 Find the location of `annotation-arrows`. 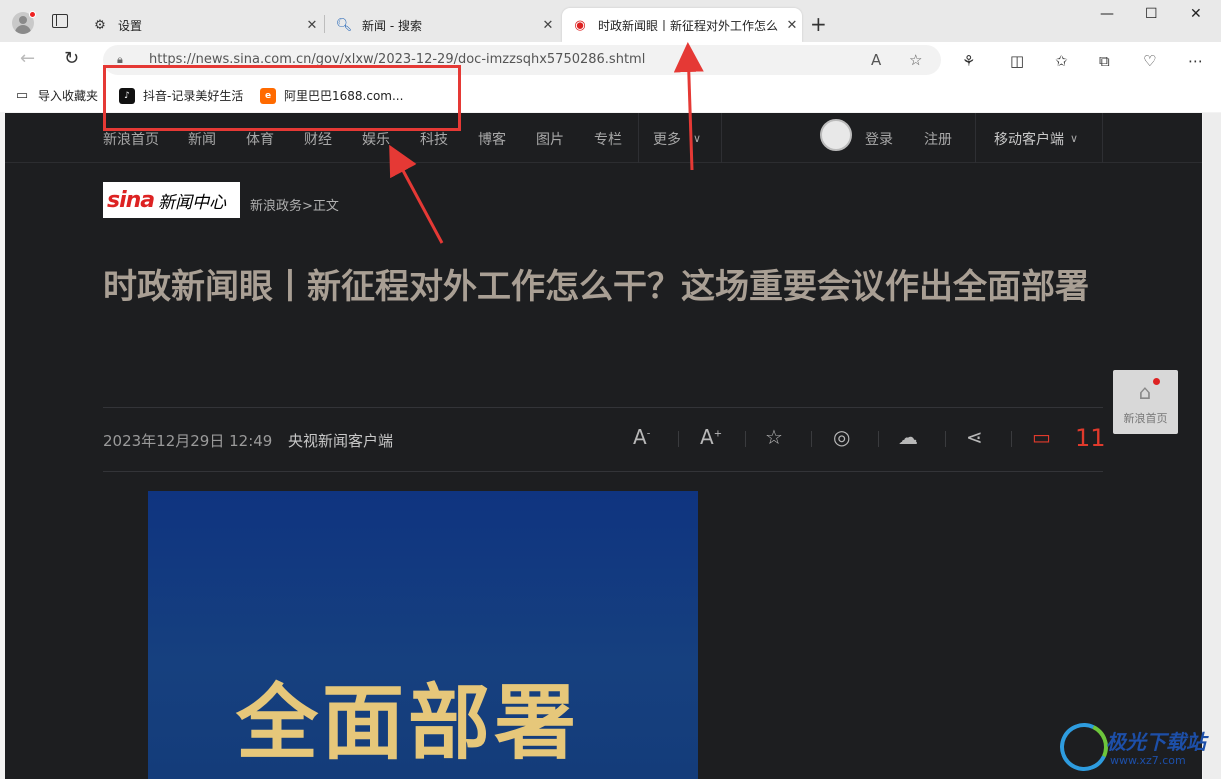

annotation-arrows is located at coordinates (546, 143).